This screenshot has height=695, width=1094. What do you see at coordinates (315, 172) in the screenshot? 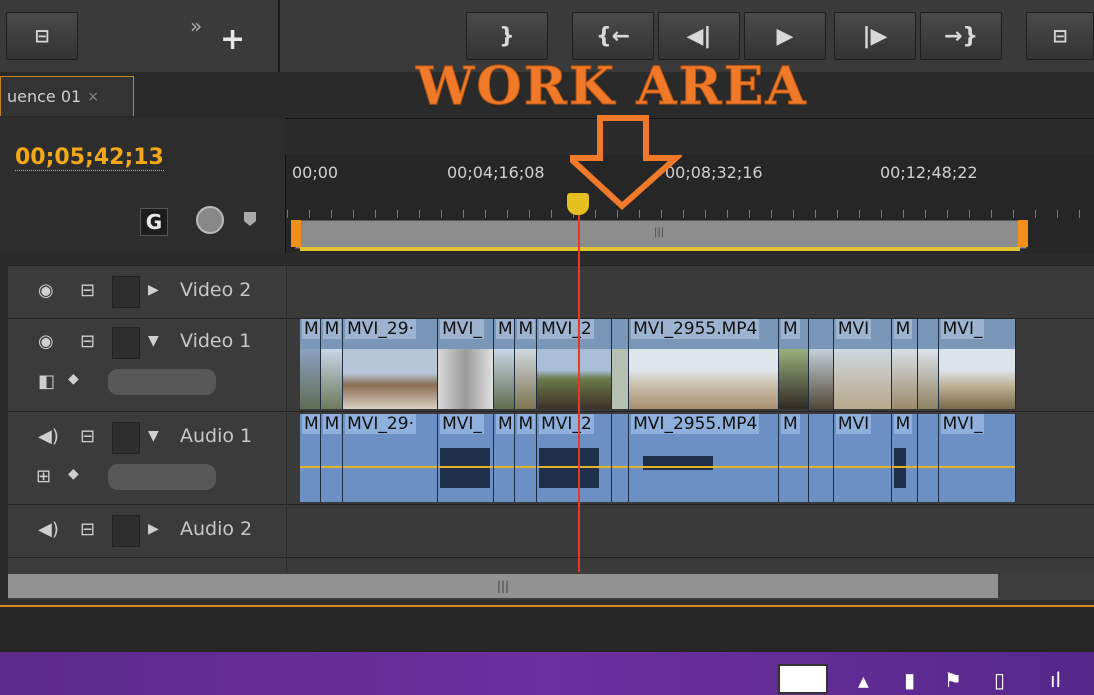
I see `ruler-label: 00;00` at bounding box center [315, 172].